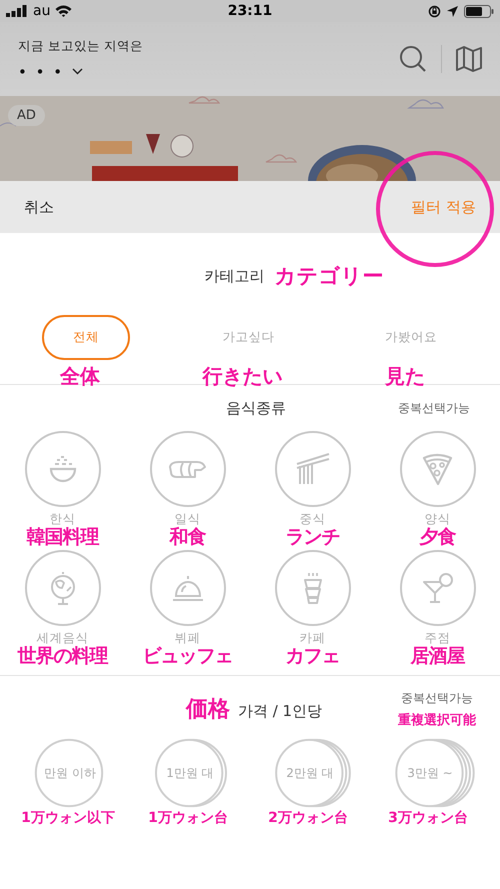 The image size is (500, 889). I want to click on chevron-down-icon, so click(78, 71).